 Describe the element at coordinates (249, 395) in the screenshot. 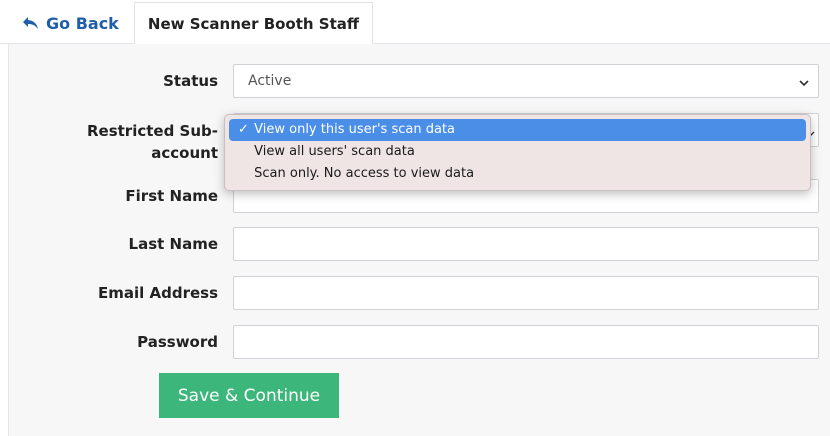

I see `save-continue-button: Save & Continue` at that location.